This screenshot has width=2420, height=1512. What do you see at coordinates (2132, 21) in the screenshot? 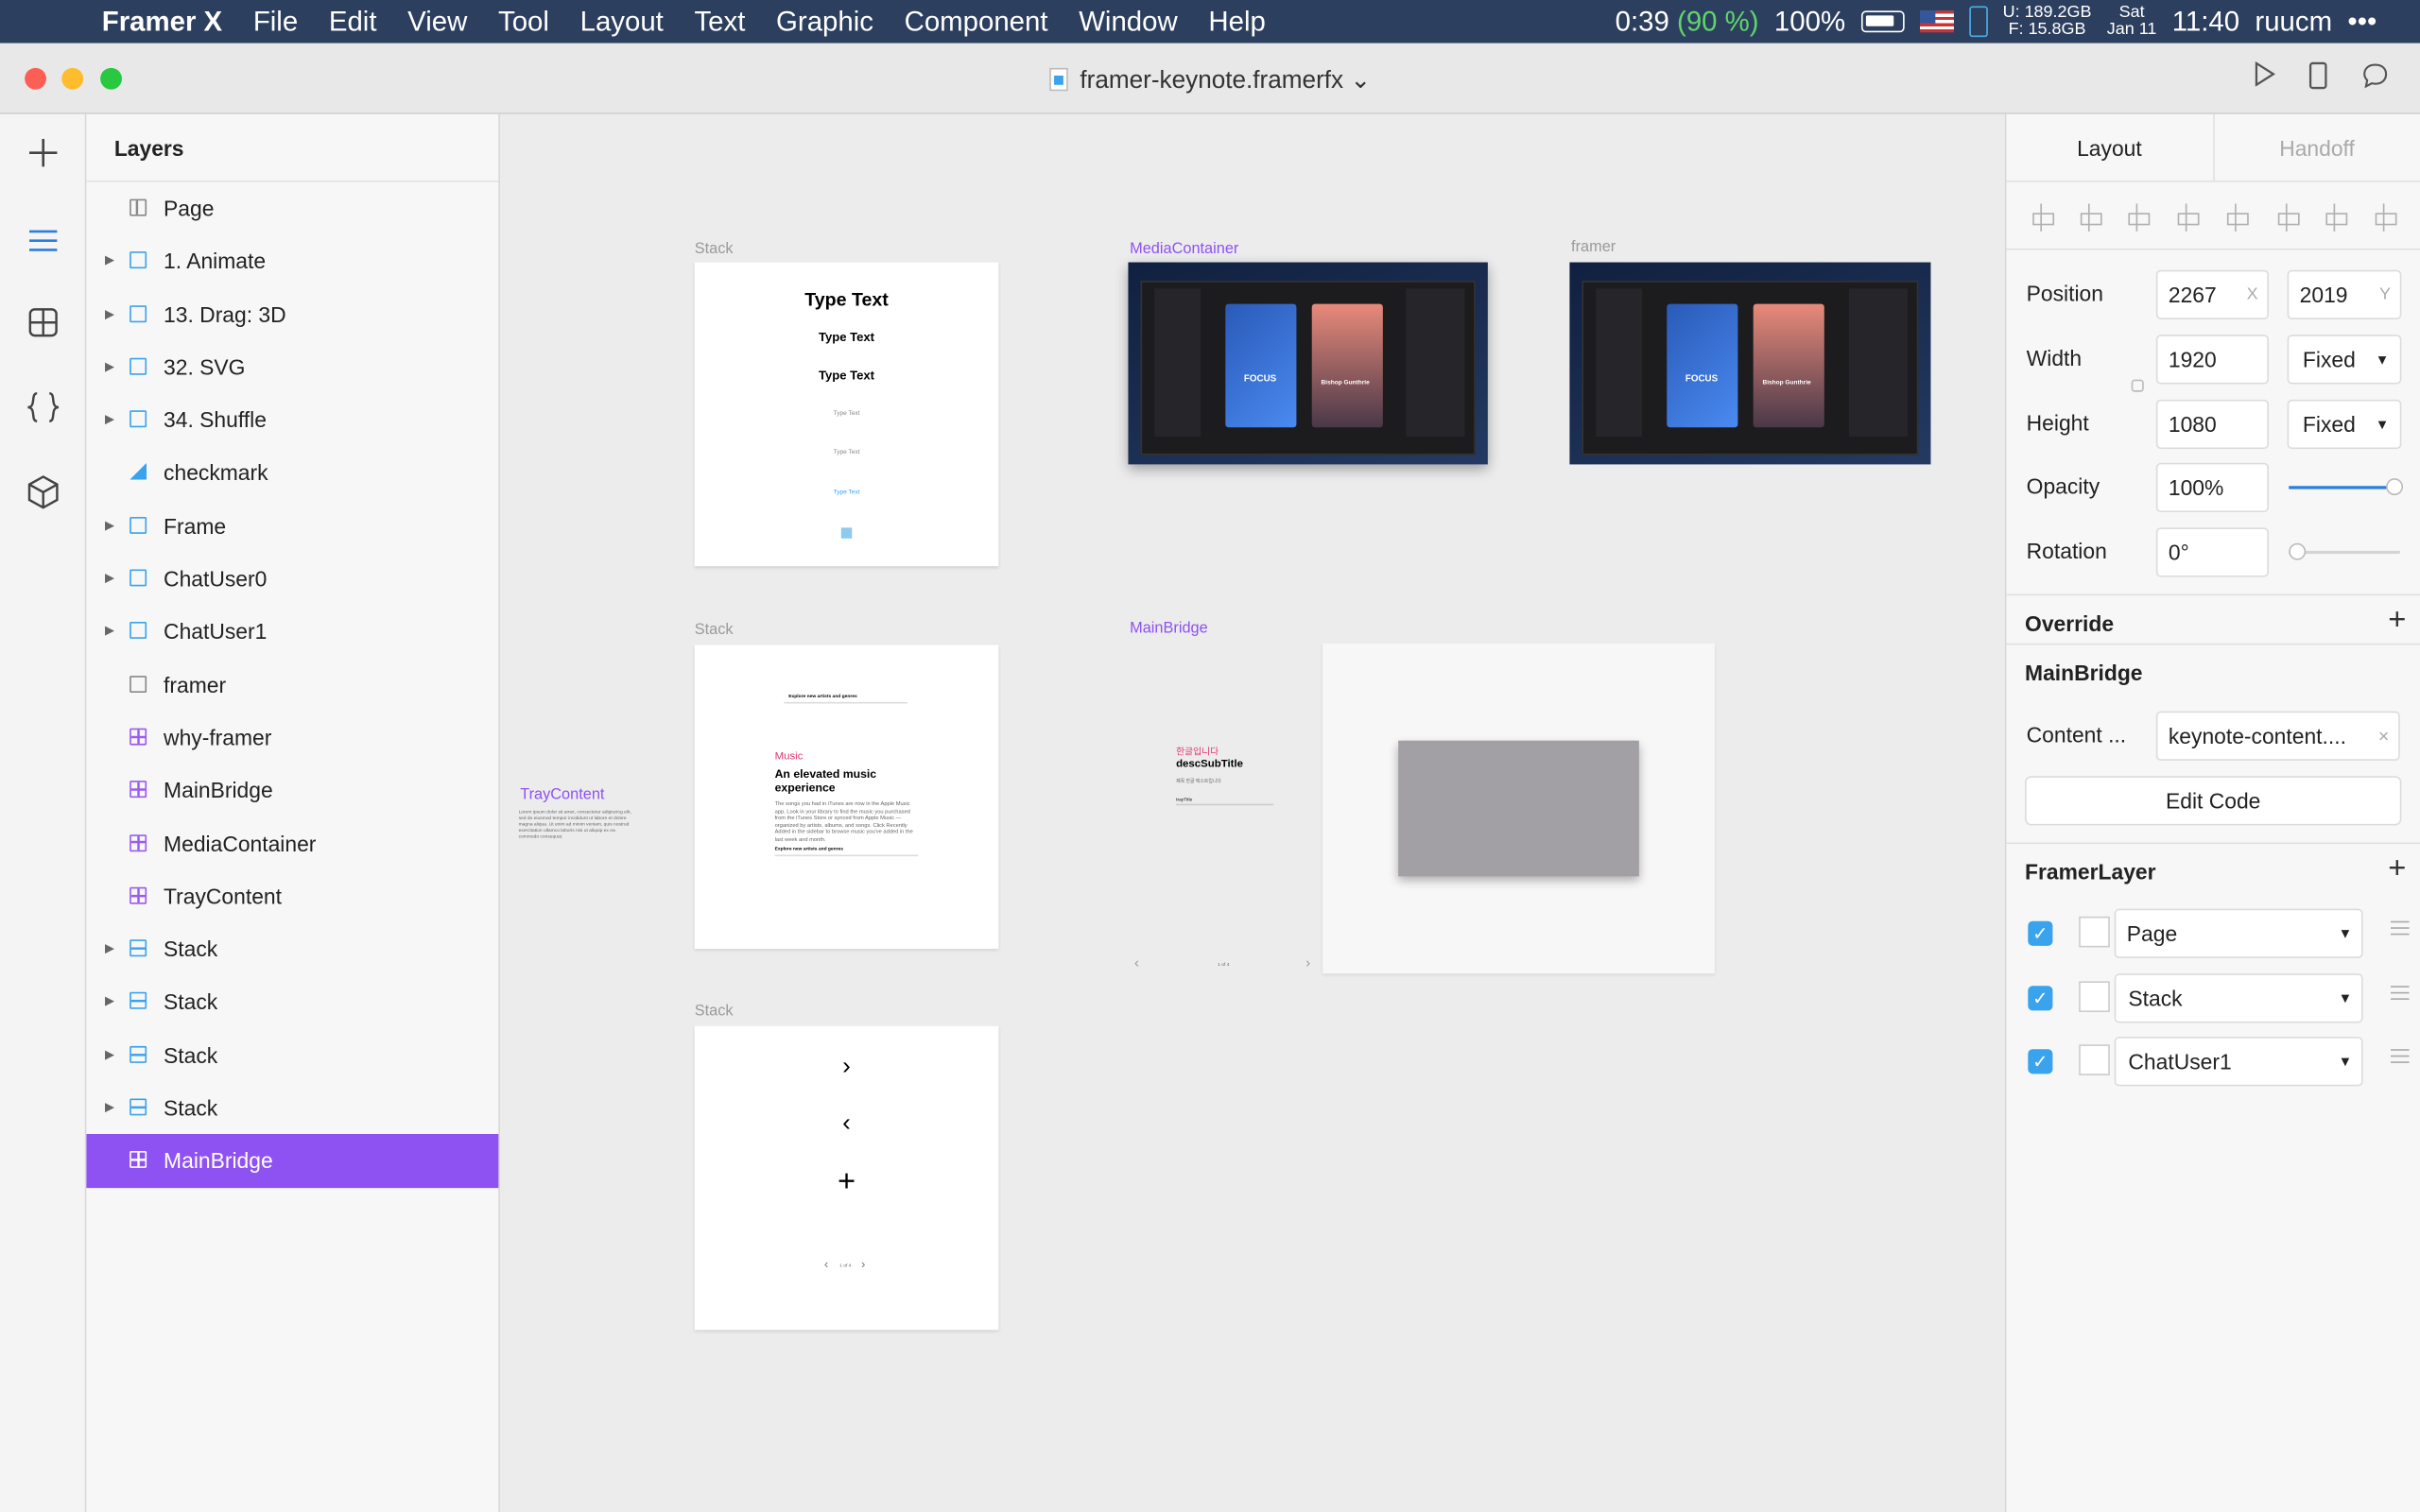
I see `date-display: Sat Jan 11` at bounding box center [2132, 21].